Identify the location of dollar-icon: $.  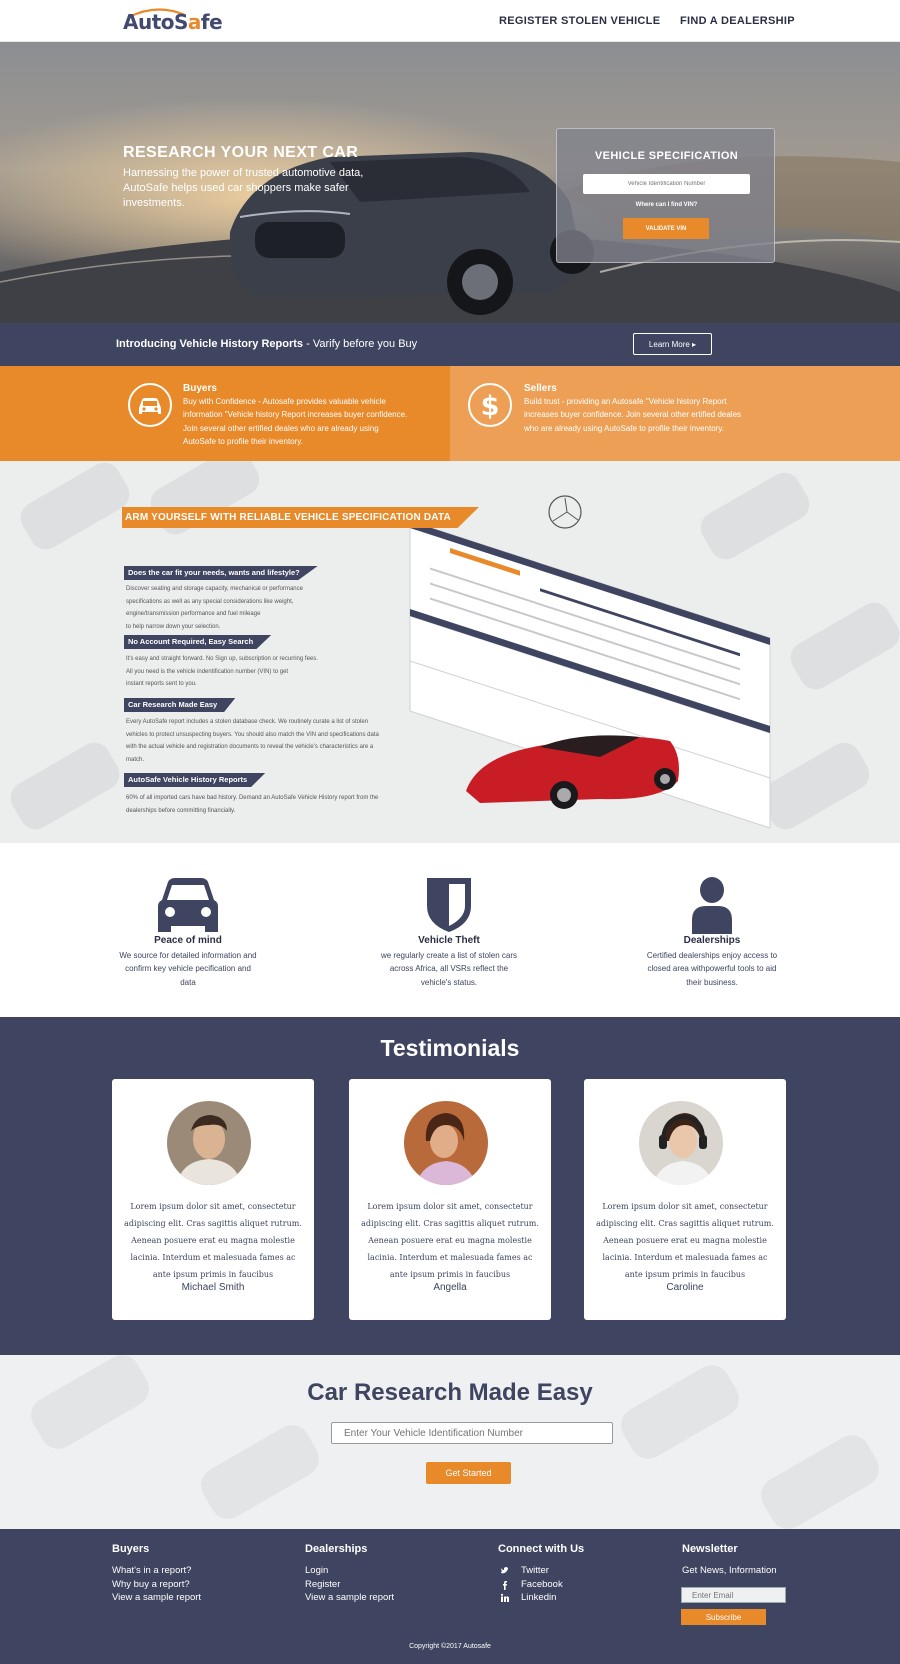
(490, 405).